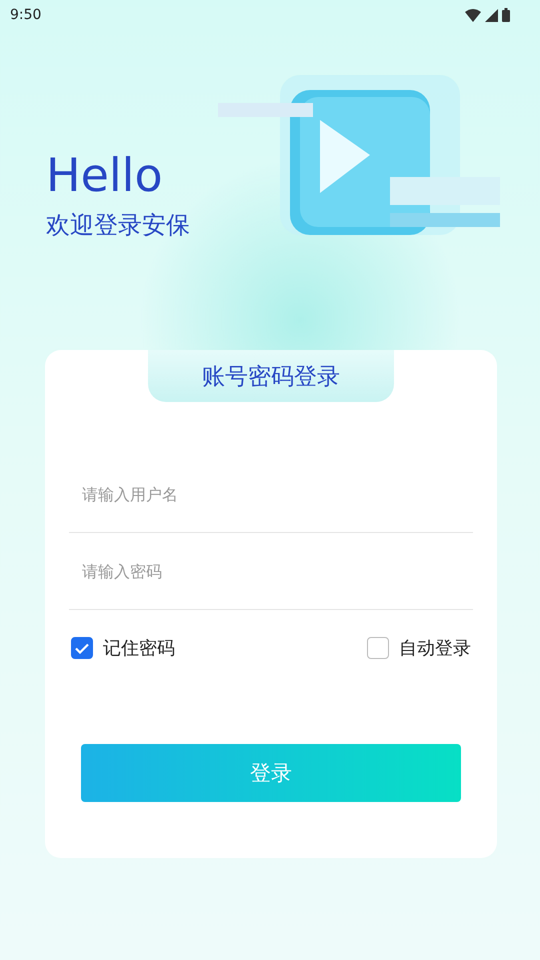 The image size is (540, 960). I want to click on checkbox-option: 记住密码, so click(123, 648).